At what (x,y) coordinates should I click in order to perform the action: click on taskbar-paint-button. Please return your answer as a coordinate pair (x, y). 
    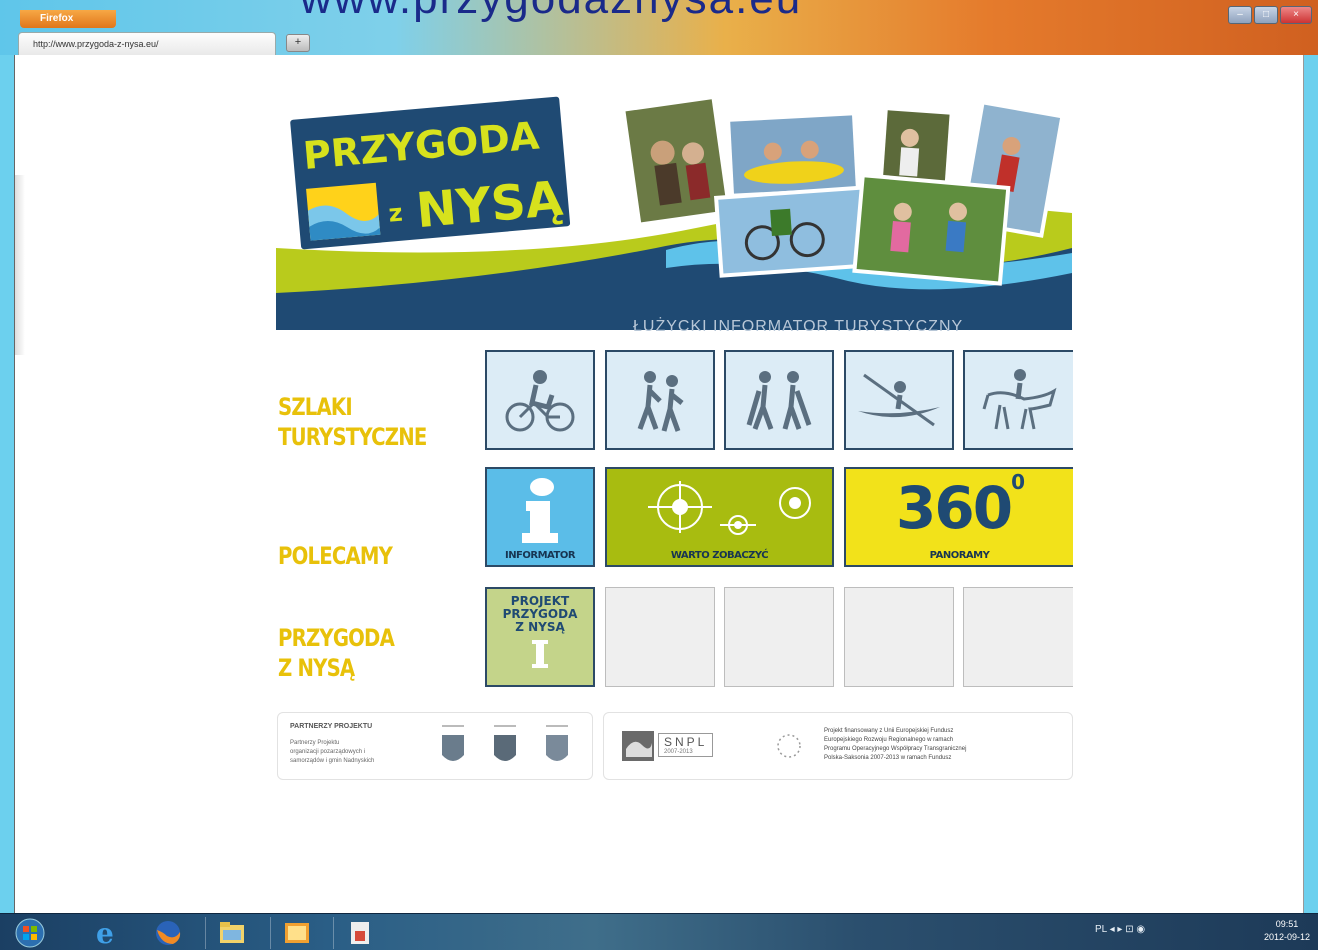
    Looking at the image, I should click on (359, 933).